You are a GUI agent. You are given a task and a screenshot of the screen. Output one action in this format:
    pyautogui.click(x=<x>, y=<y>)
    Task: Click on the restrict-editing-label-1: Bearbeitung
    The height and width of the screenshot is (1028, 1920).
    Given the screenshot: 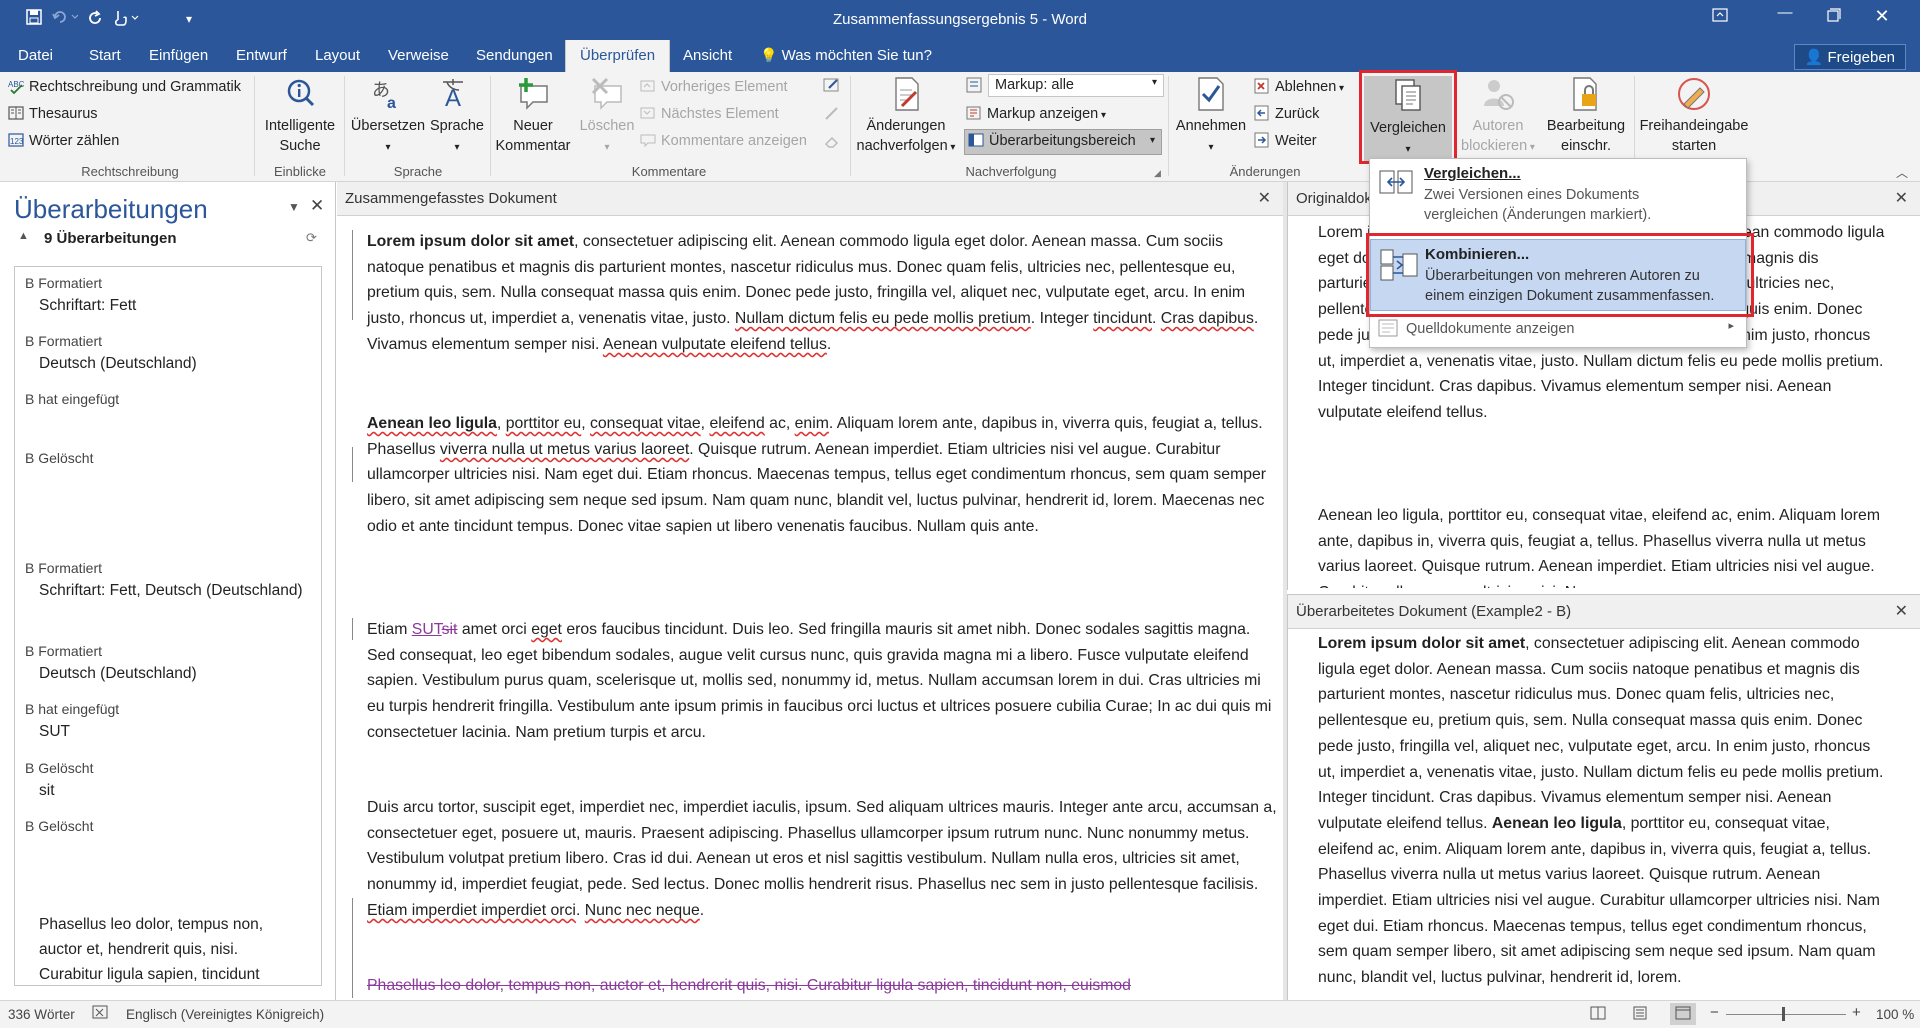 What is the action you would take?
    pyautogui.click(x=1586, y=126)
    